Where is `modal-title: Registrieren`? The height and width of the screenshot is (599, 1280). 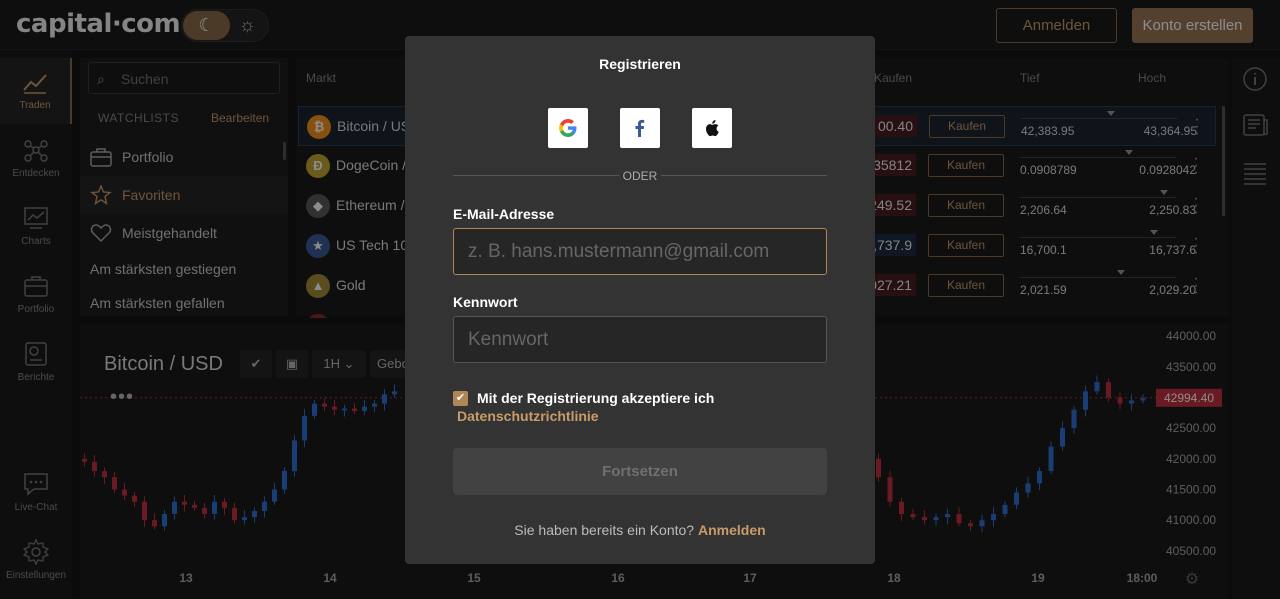
modal-title: Registrieren is located at coordinates (640, 64).